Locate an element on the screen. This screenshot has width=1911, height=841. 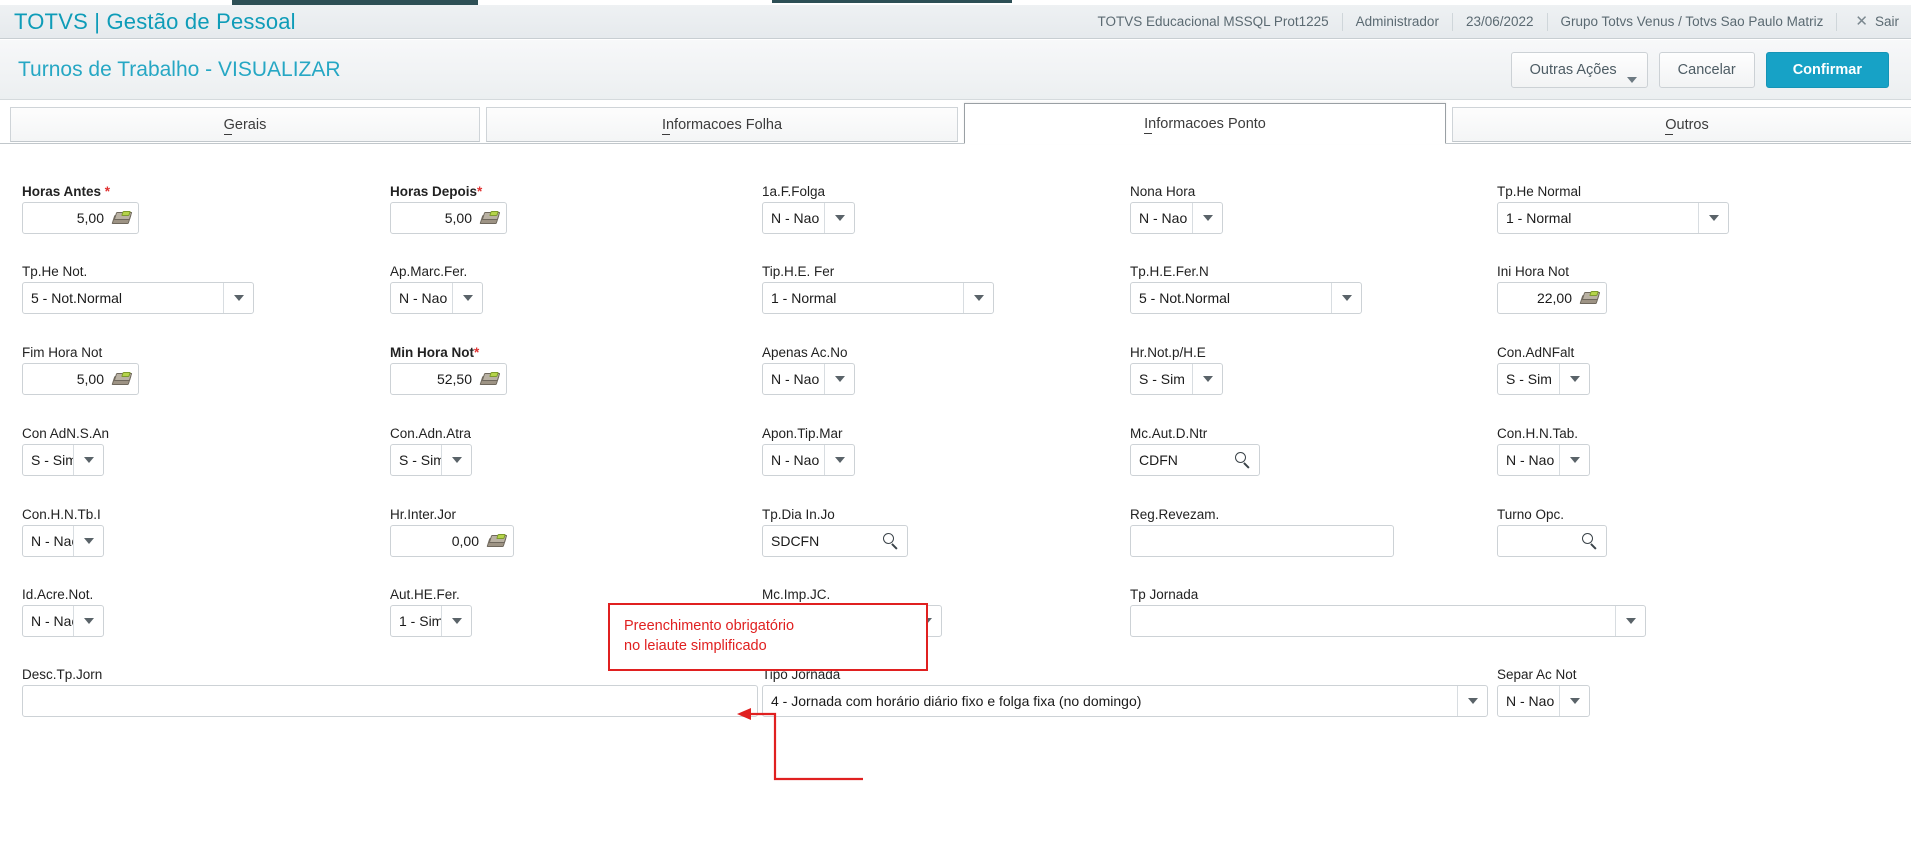
field-separ-ac-not: Separ Ac Not N - Nao is located at coordinates (1597, 692).